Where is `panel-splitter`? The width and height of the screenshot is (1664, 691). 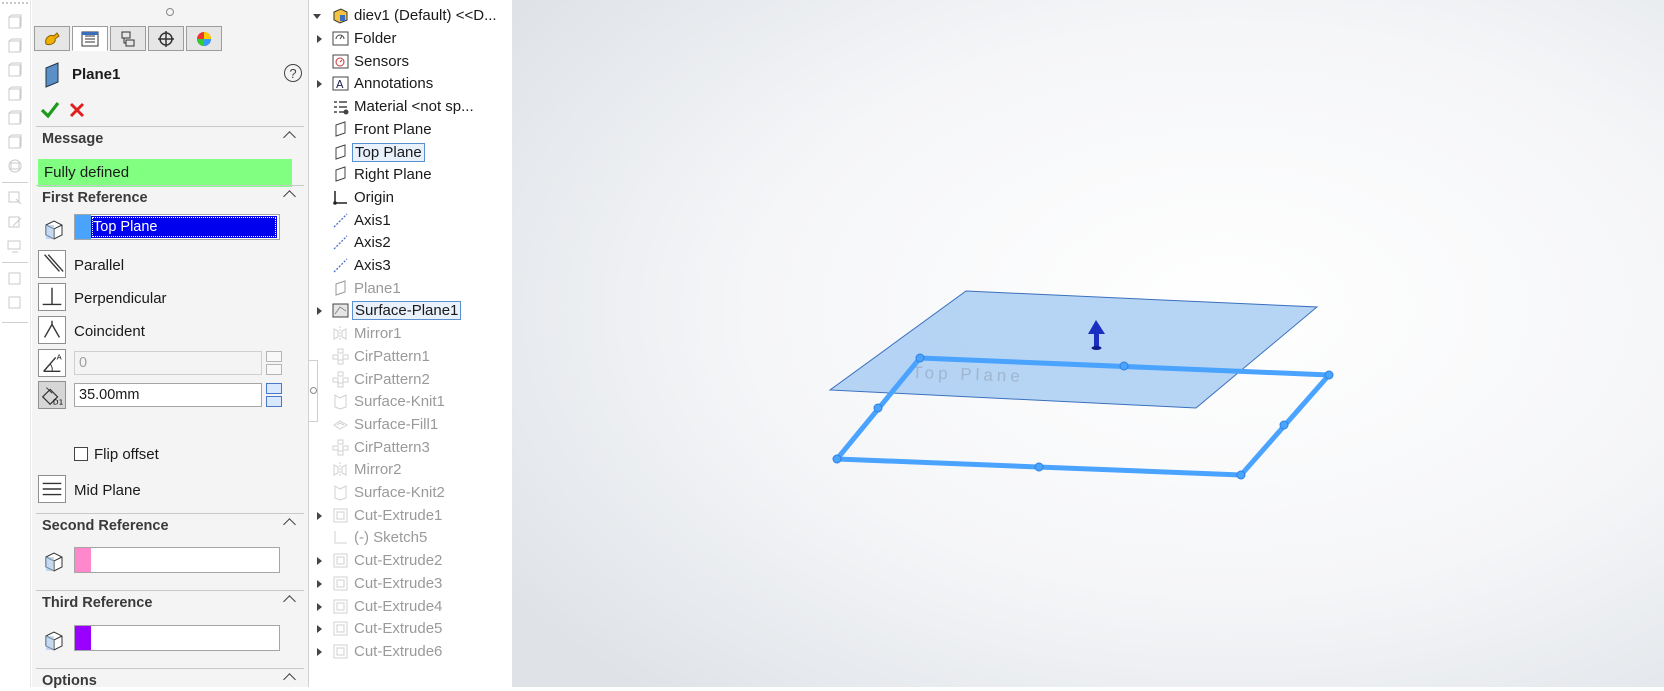 panel-splitter is located at coordinates (308, 343).